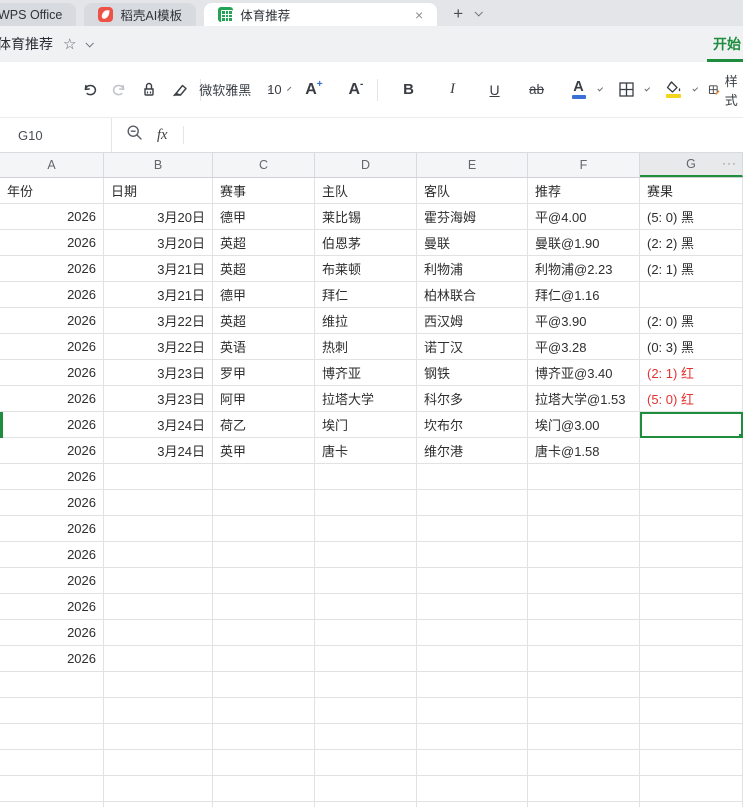 This screenshot has height=807, width=743. What do you see at coordinates (472, 295) in the screenshot?
I see `cell: 柏林联合` at bounding box center [472, 295].